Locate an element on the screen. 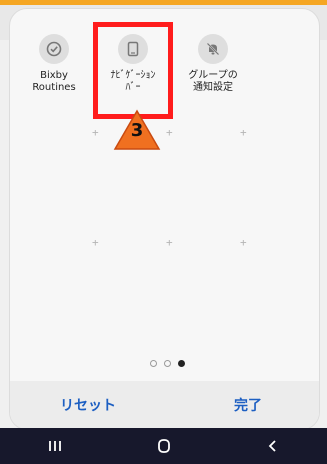  done-button: 完了 is located at coordinates (248, 405).